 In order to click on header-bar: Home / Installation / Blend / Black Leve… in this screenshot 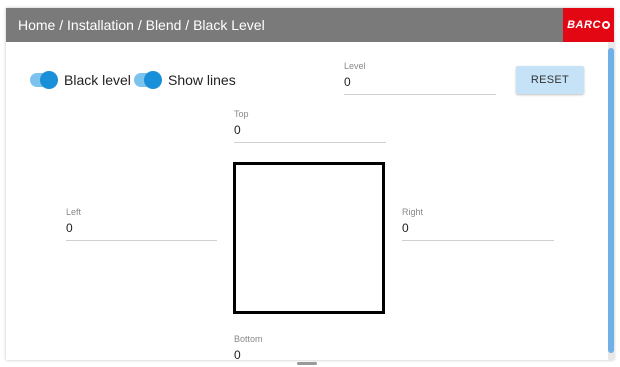, I will do `click(310, 25)`.